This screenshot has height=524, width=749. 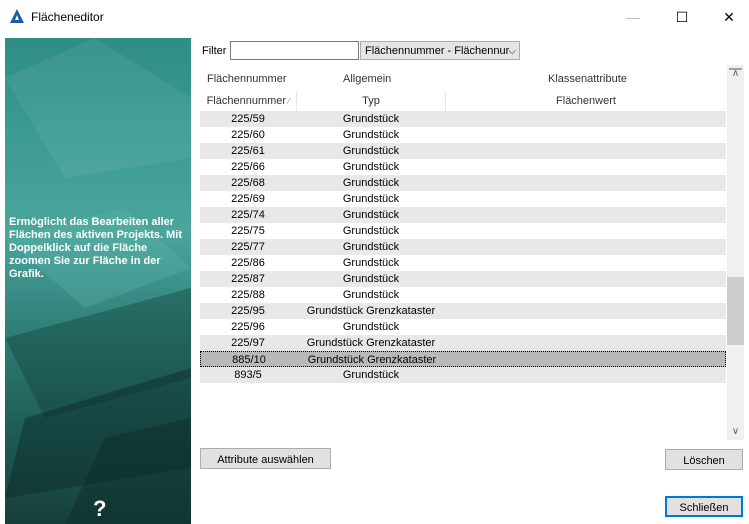 What do you see at coordinates (248, 327) in the screenshot?
I see `cell-flaechennummer: 225/96` at bounding box center [248, 327].